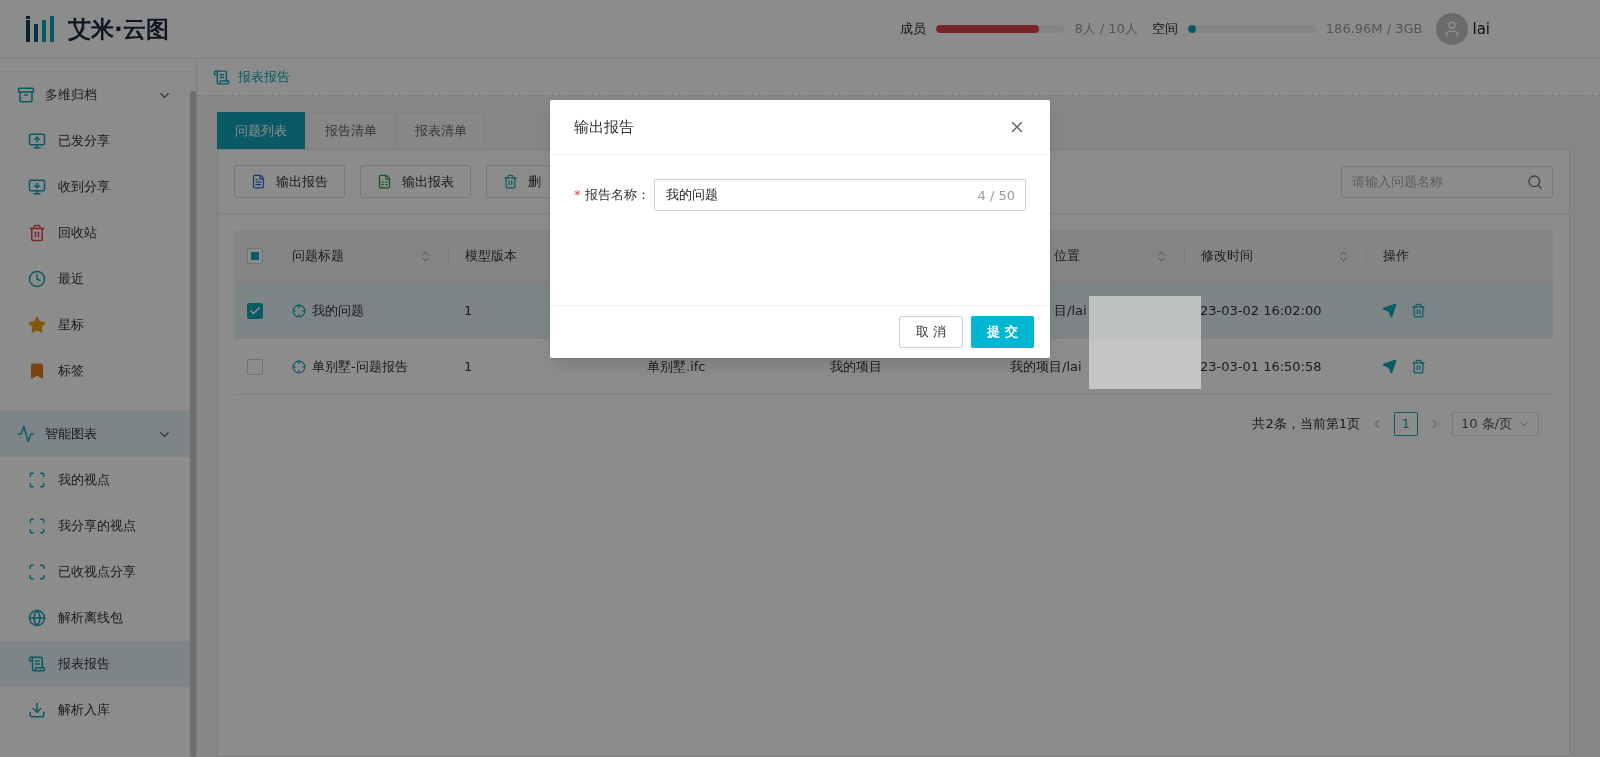  I want to click on table-cell-text: 我的问题, so click(338, 310).